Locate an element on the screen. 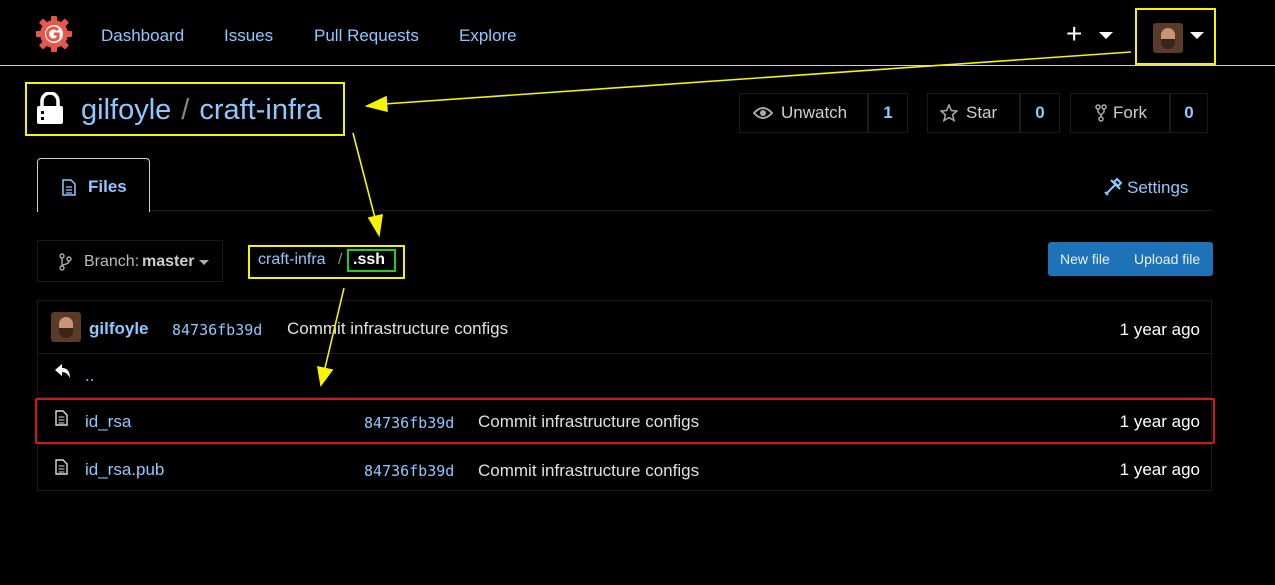 The width and height of the screenshot is (1275, 585). new-file-button: New file is located at coordinates (1085, 259).